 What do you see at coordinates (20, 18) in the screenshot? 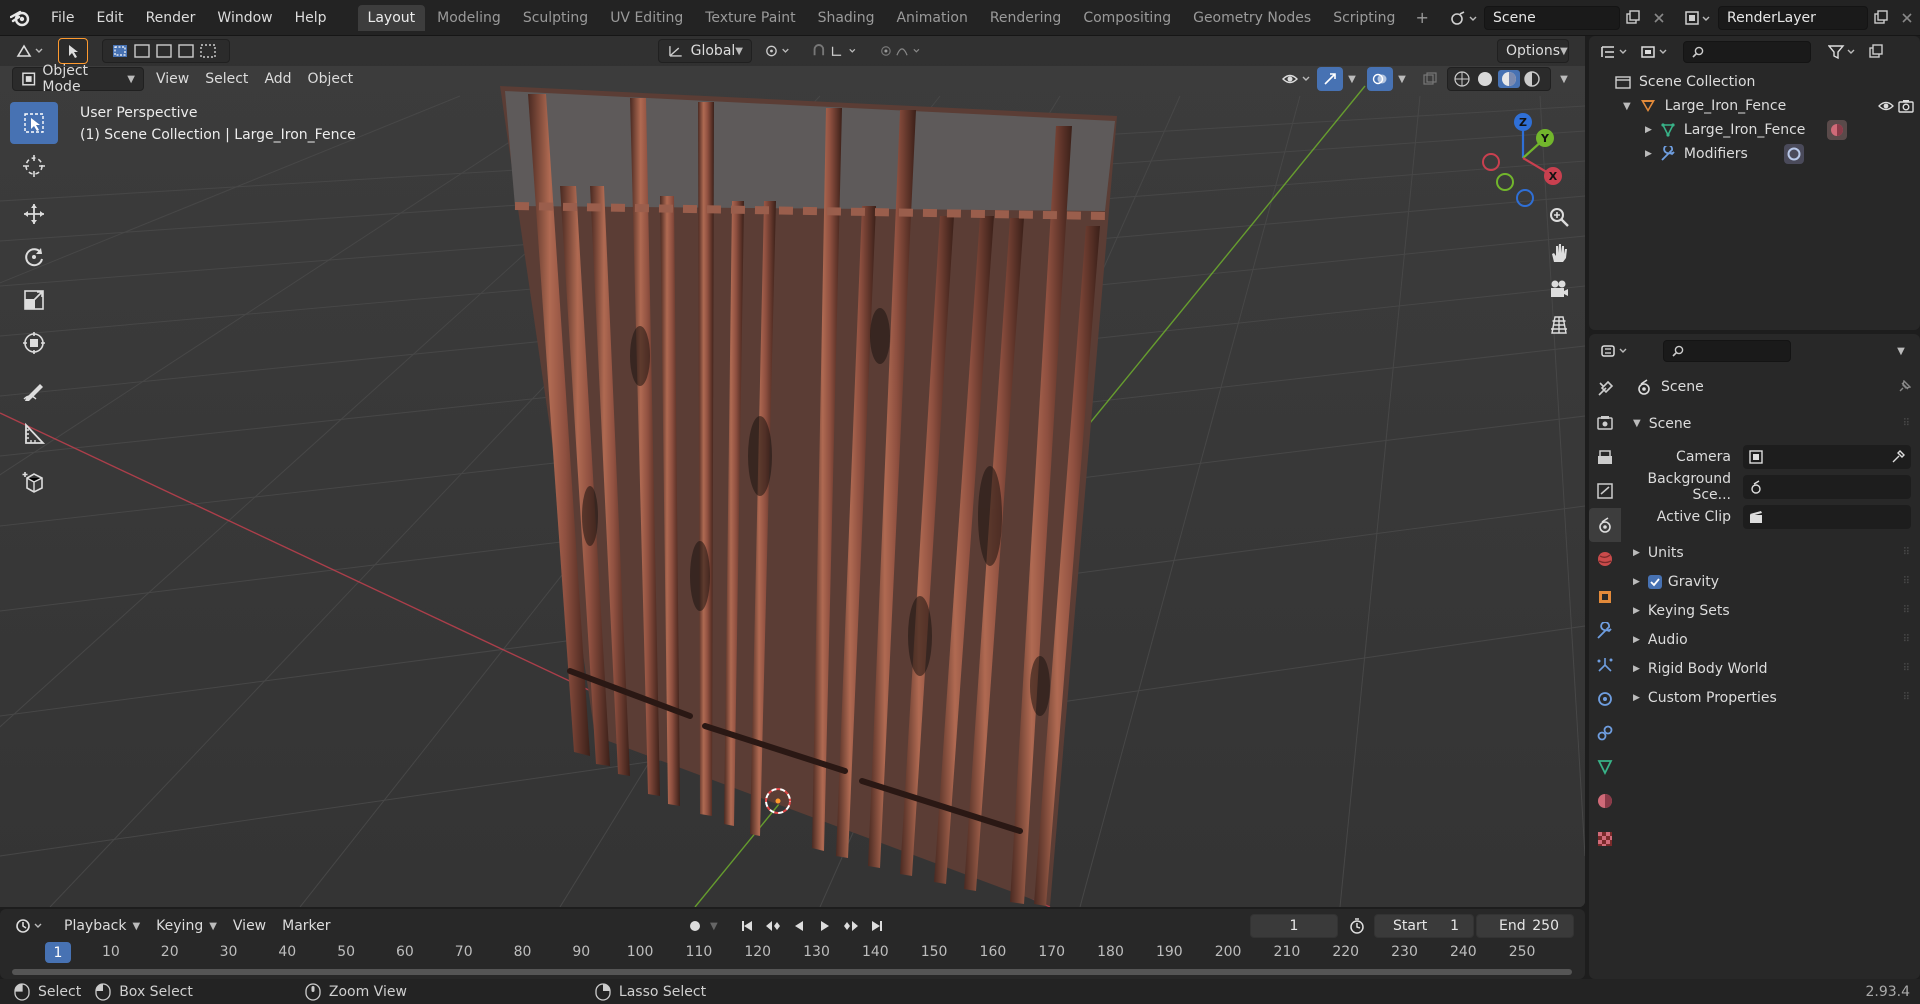
I see `blender-logo-icon` at bounding box center [20, 18].